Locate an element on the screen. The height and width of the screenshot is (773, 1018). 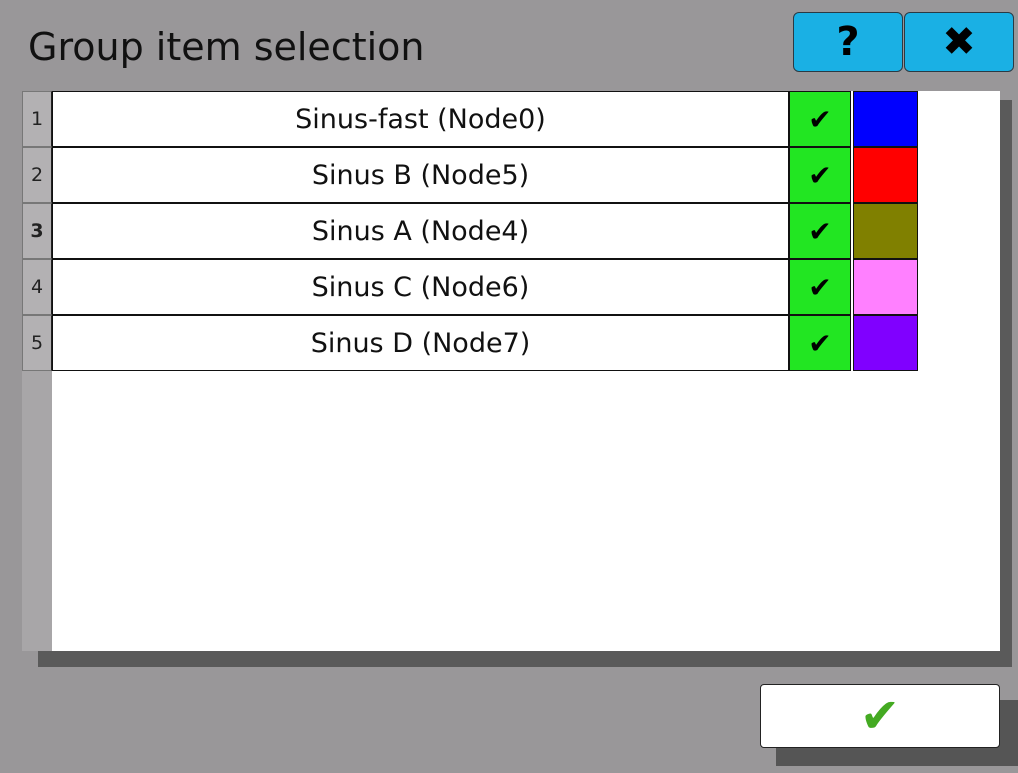
confirm-check-icon: ✔ is located at coordinates (880, 716).